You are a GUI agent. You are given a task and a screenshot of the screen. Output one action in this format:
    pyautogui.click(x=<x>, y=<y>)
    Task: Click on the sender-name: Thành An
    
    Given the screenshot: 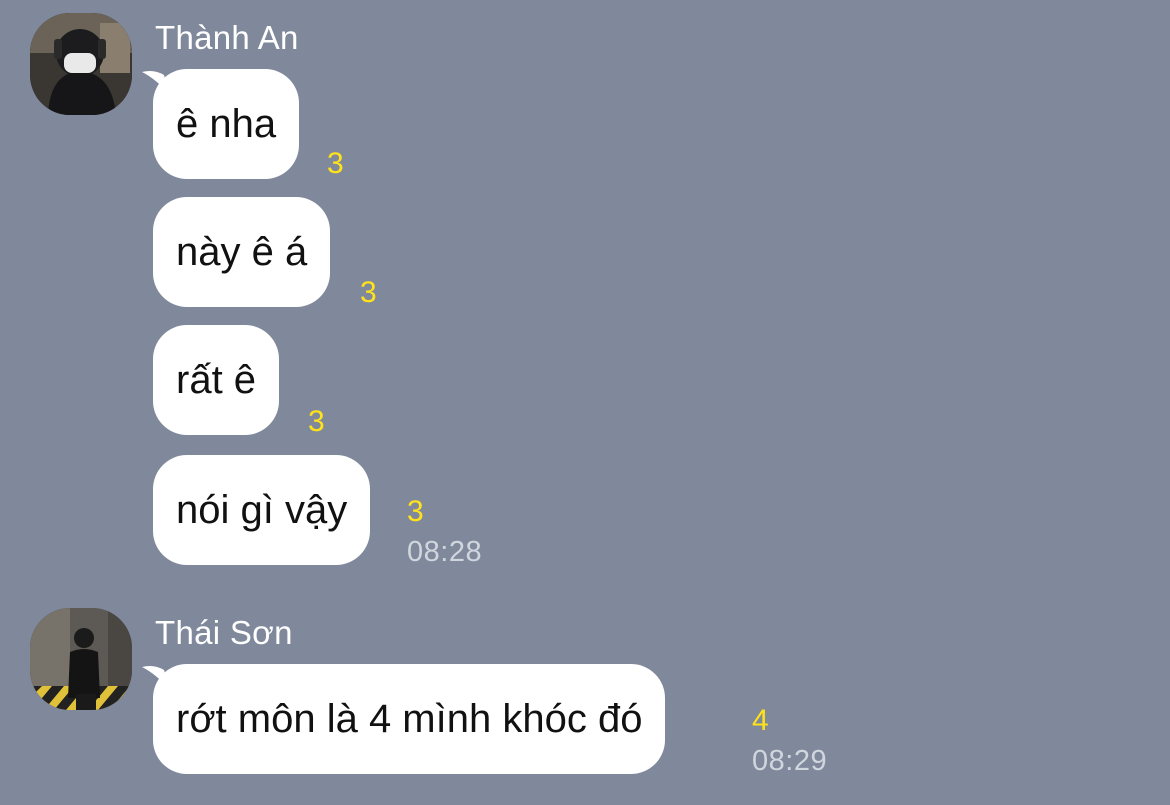 What is the action you would take?
    pyautogui.click(x=227, y=37)
    